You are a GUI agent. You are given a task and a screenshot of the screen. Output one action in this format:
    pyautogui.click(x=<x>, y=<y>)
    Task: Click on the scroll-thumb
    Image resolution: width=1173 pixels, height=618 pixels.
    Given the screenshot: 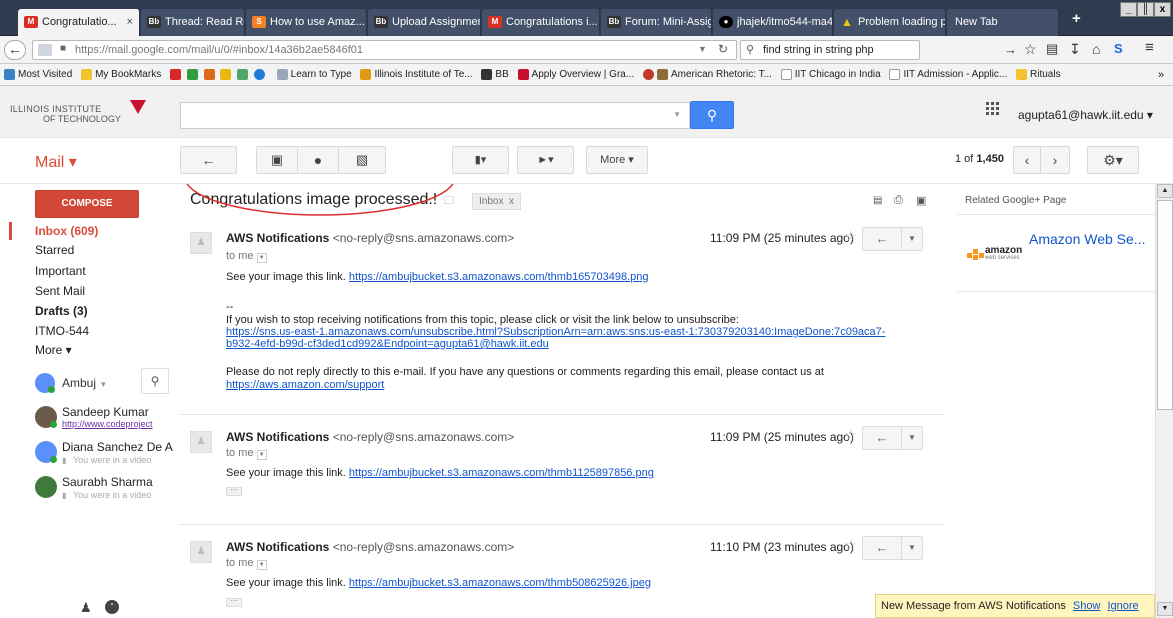 What is the action you would take?
    pyautogui.click(x=1165, y=305)
    